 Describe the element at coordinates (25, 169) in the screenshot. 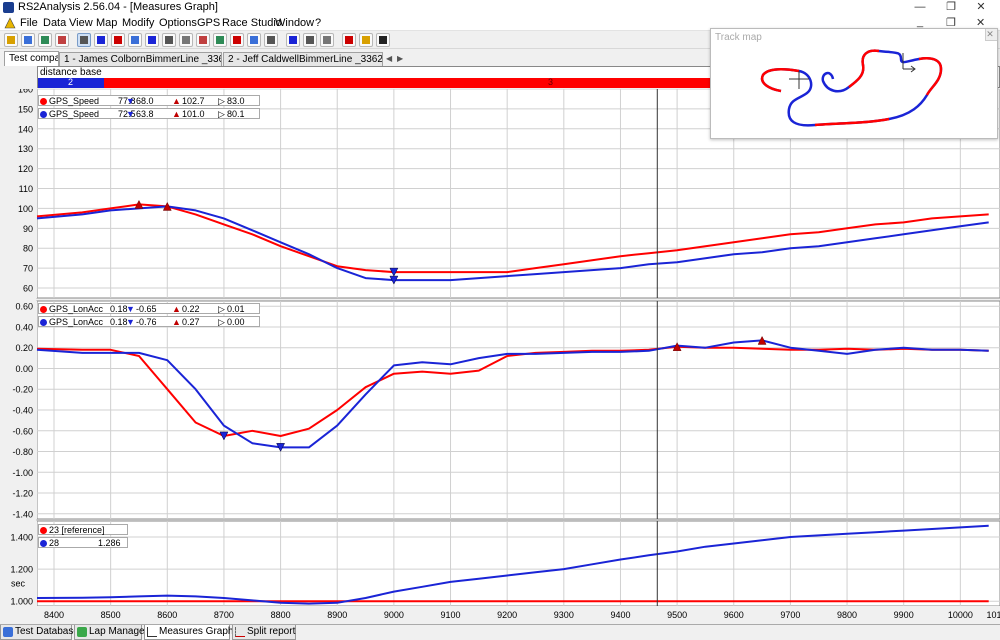

I see `y-tick-label: 120` at that location.